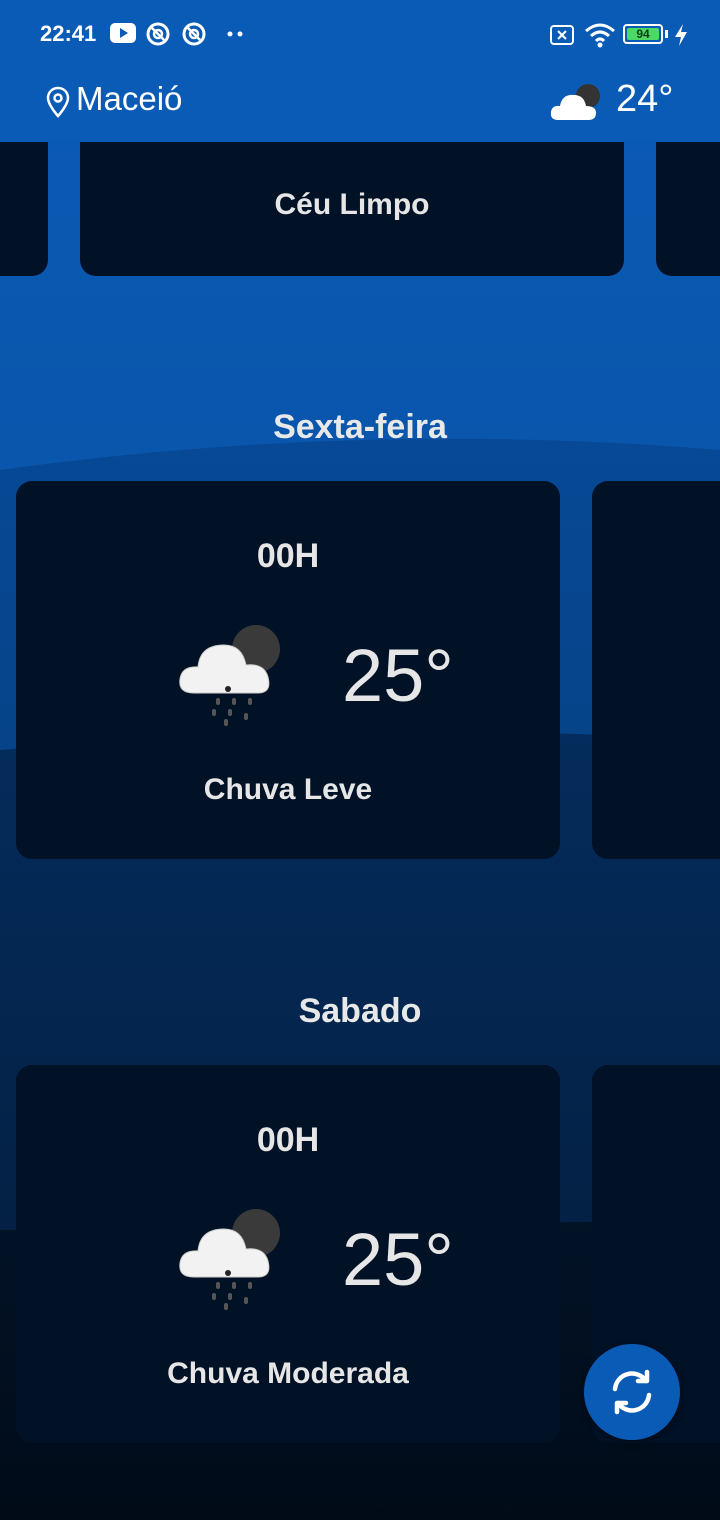  I want to click on dots-icon, so click(235, 34).